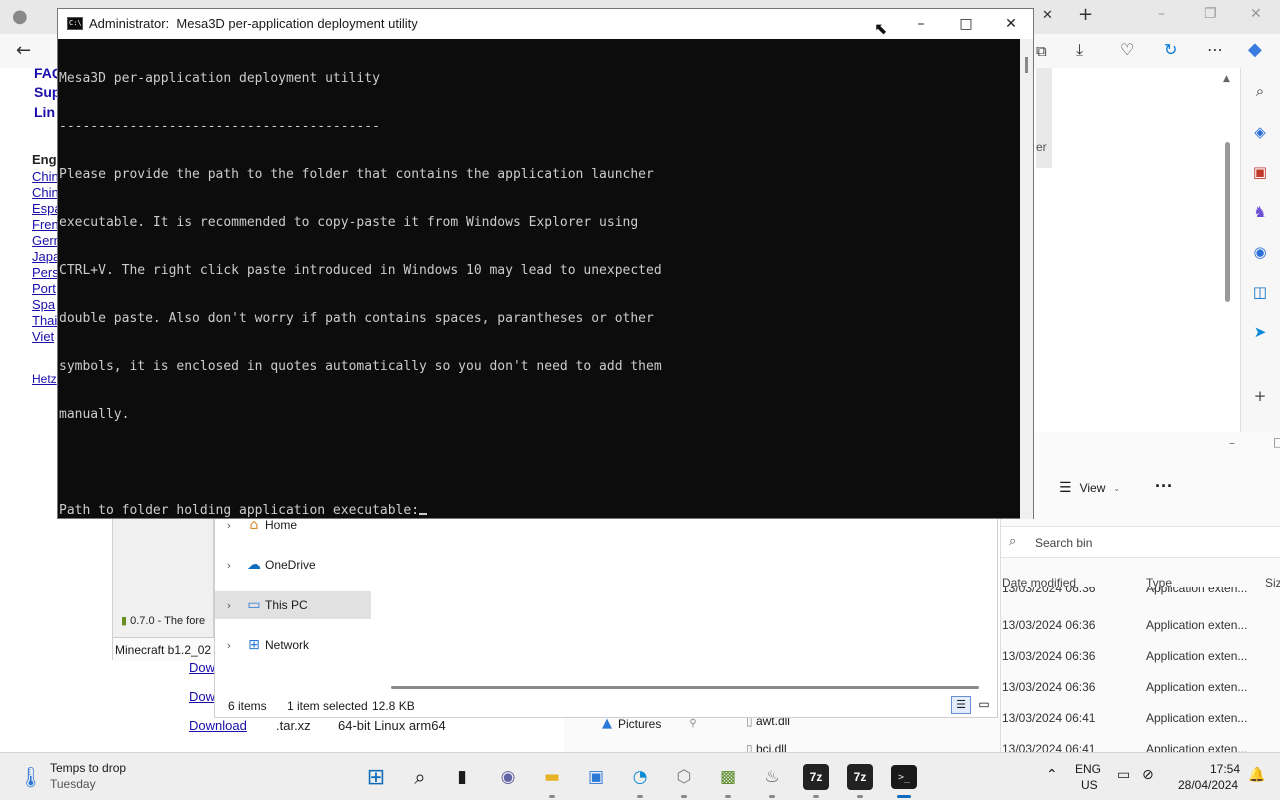  What do you see at coordinates (961, 705) in the screenshot?
I see `details-view-icon: ☰` at bounding box center [961, 705].